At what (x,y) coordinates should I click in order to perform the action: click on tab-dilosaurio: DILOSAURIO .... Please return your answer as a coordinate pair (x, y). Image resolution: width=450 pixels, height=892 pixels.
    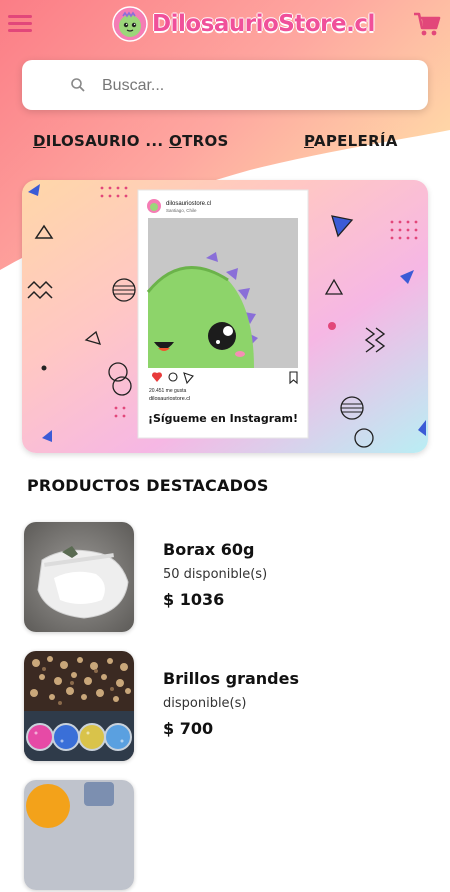
    Looking at the image, I should click on (98, 141).